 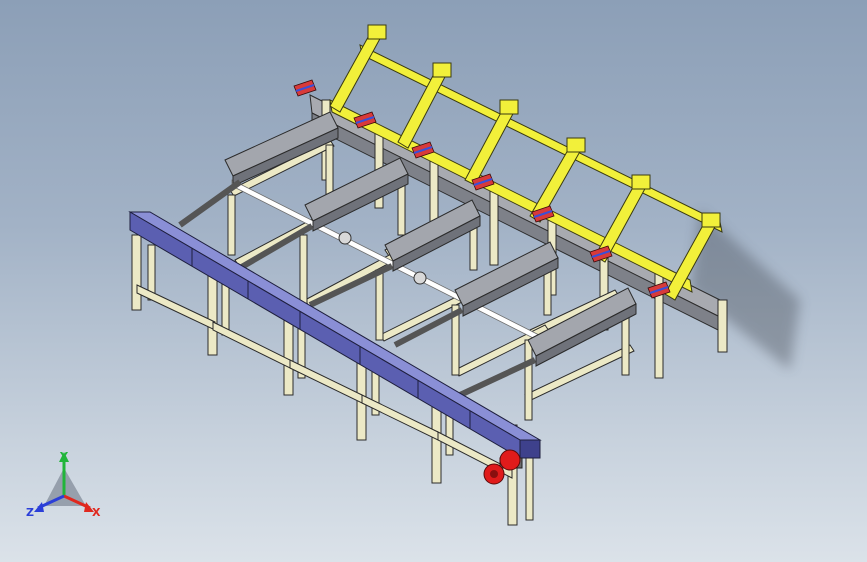 What do you see at coordinates (39, 507) in the screenshot?
I see `z-axis-arrow` at bounding box center [39, 507].